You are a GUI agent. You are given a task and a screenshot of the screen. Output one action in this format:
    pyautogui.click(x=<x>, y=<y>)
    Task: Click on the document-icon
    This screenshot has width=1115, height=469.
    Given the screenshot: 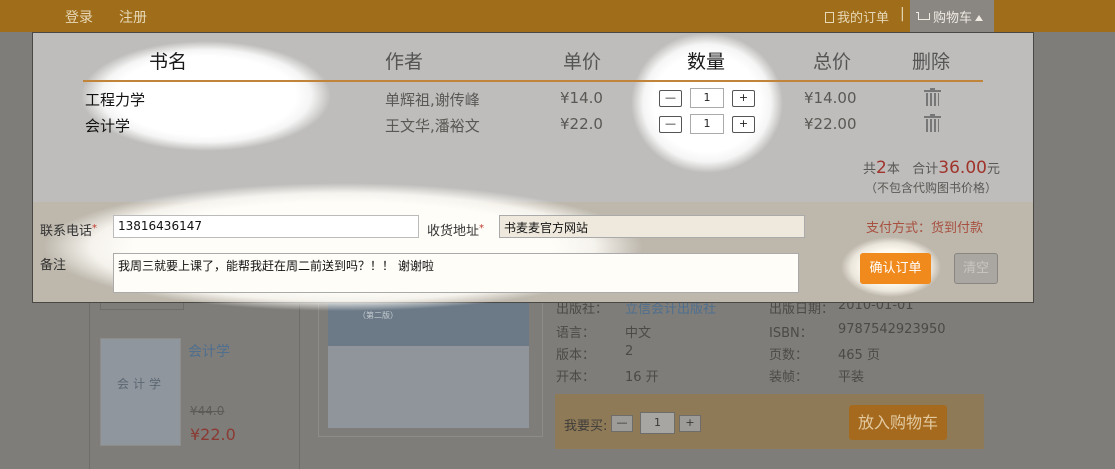 What is the action you would take?
    pyautogui.click(x=829, y=17)
    